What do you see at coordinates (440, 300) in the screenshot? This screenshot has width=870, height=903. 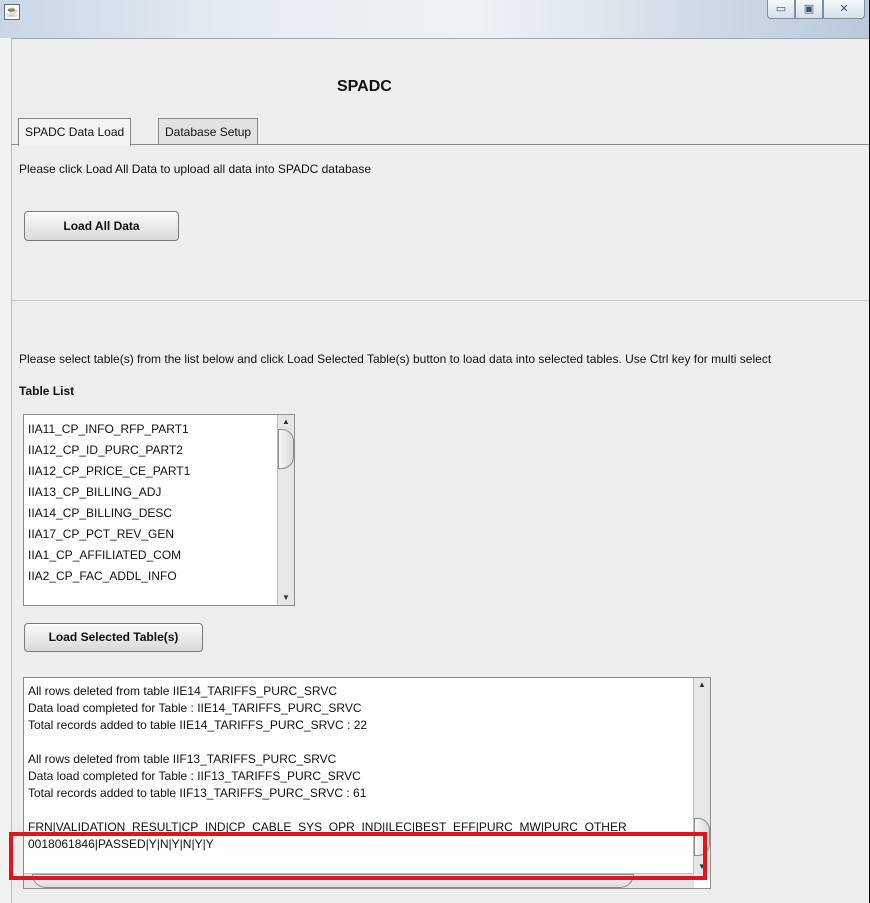 I see `section-divider` at bounding box center [440, 300].